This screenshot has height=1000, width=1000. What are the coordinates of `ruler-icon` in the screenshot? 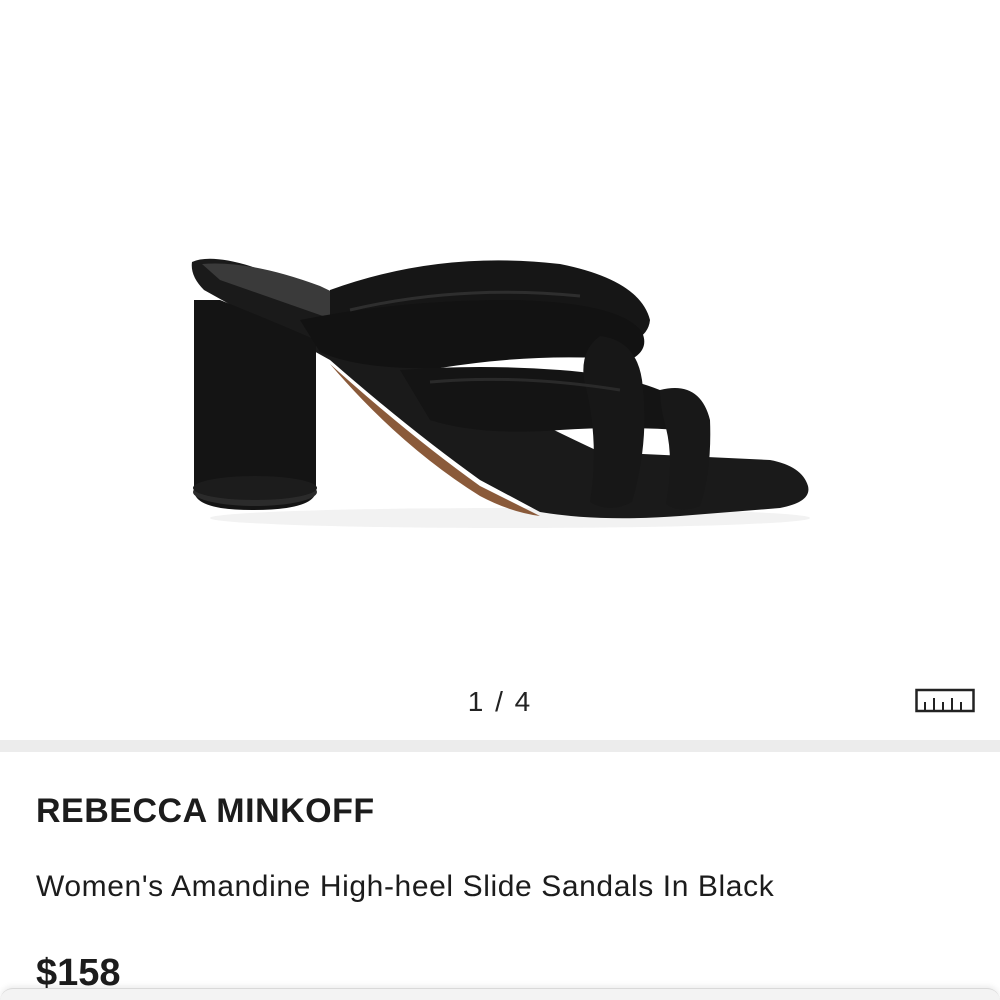 It's located at (945, 700).